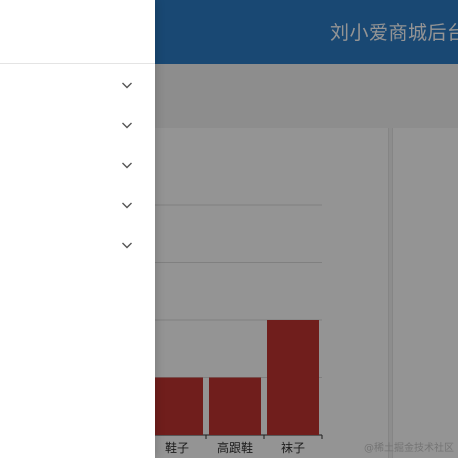 Image resolution: width=458 pixels, height=458 pixels. I want to click on drawer-header, so click(77, 32).